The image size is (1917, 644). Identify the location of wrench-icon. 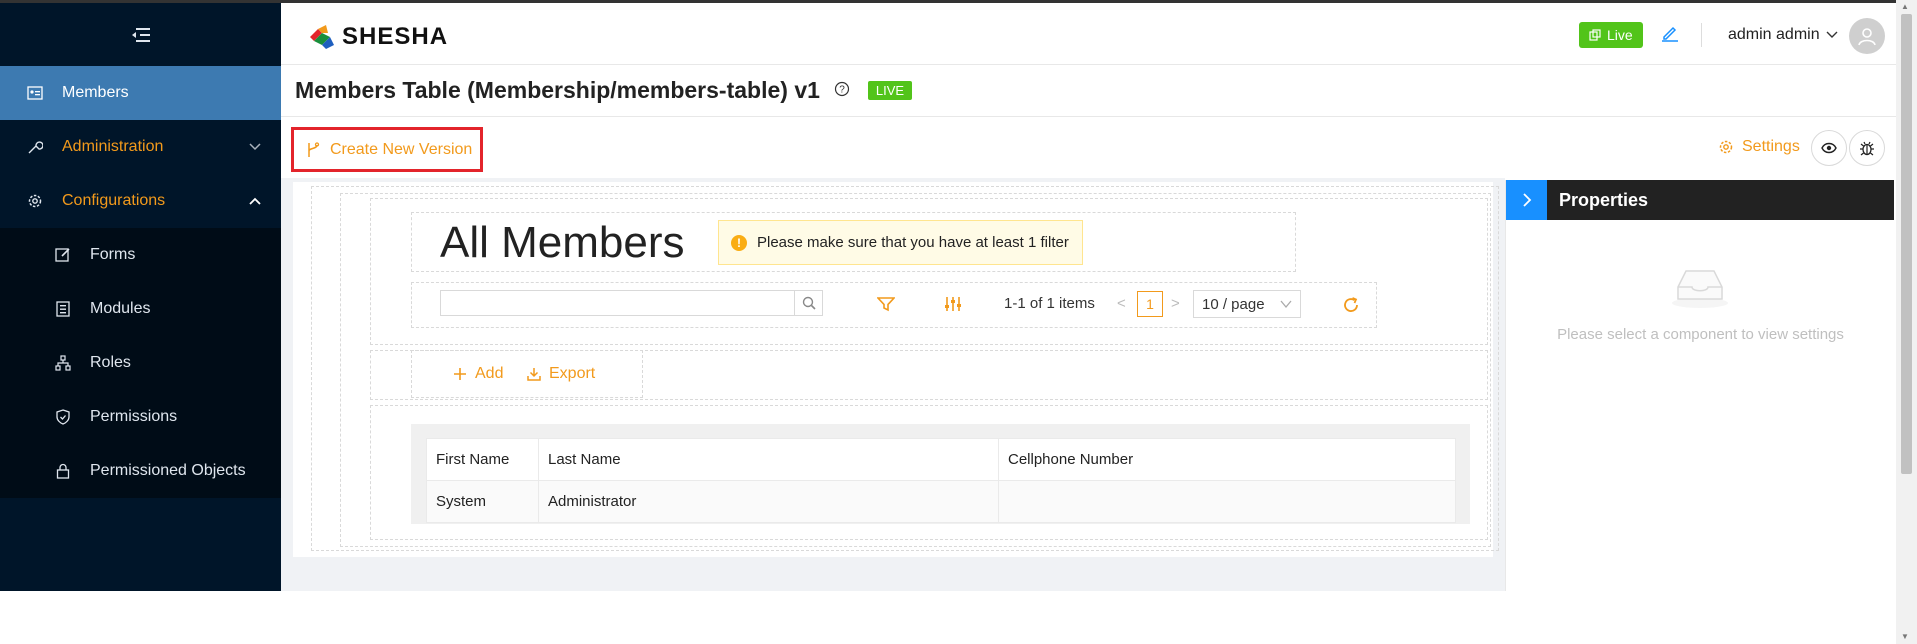
(35, 147).